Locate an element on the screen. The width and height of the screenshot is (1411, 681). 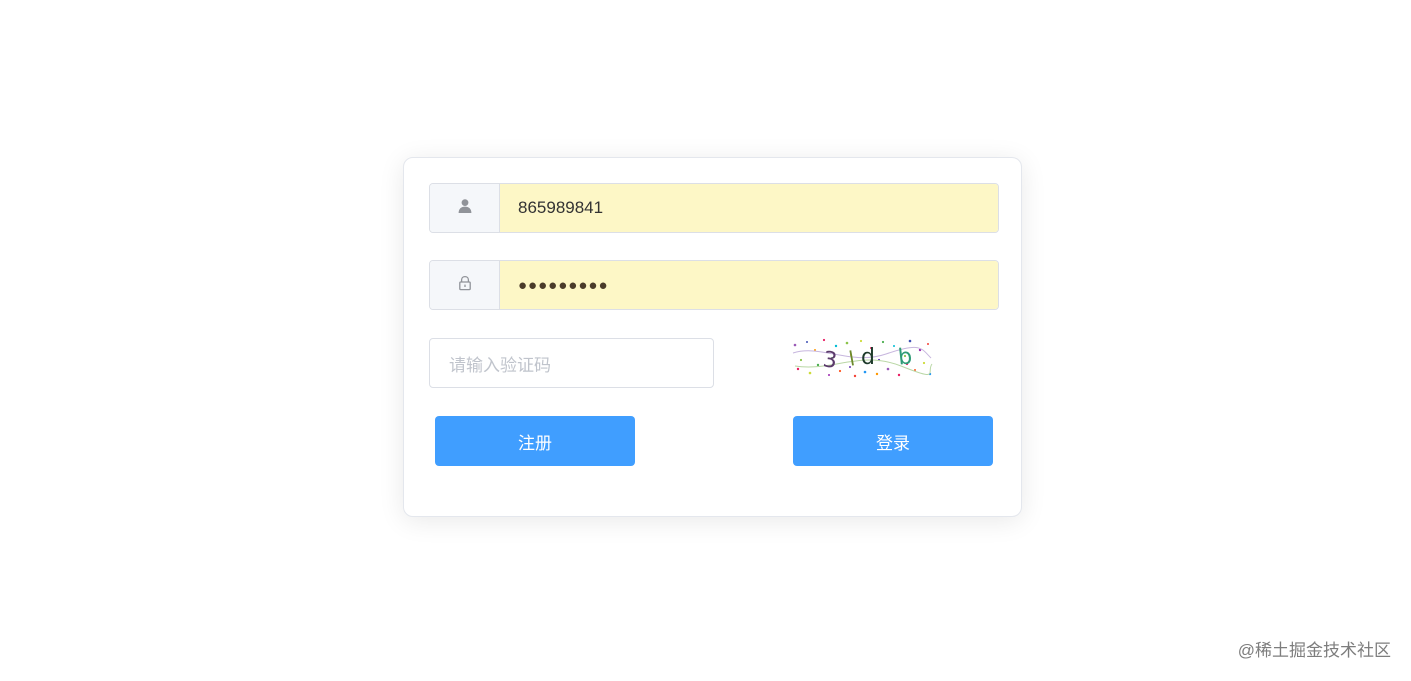
captcha-char-4: b is located at coordinates (905, 357).